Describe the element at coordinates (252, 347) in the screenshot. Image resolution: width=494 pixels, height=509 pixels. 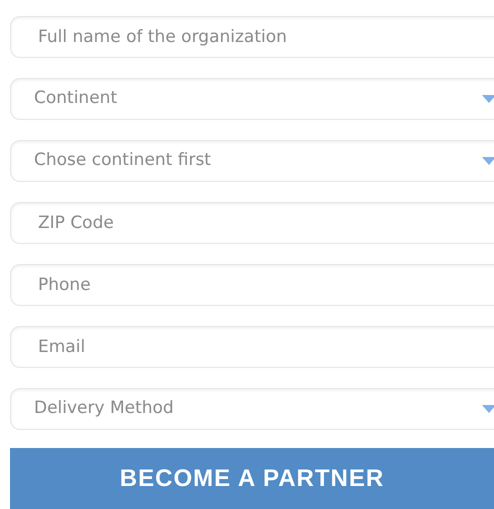
I see `input-field: Email` at that location.